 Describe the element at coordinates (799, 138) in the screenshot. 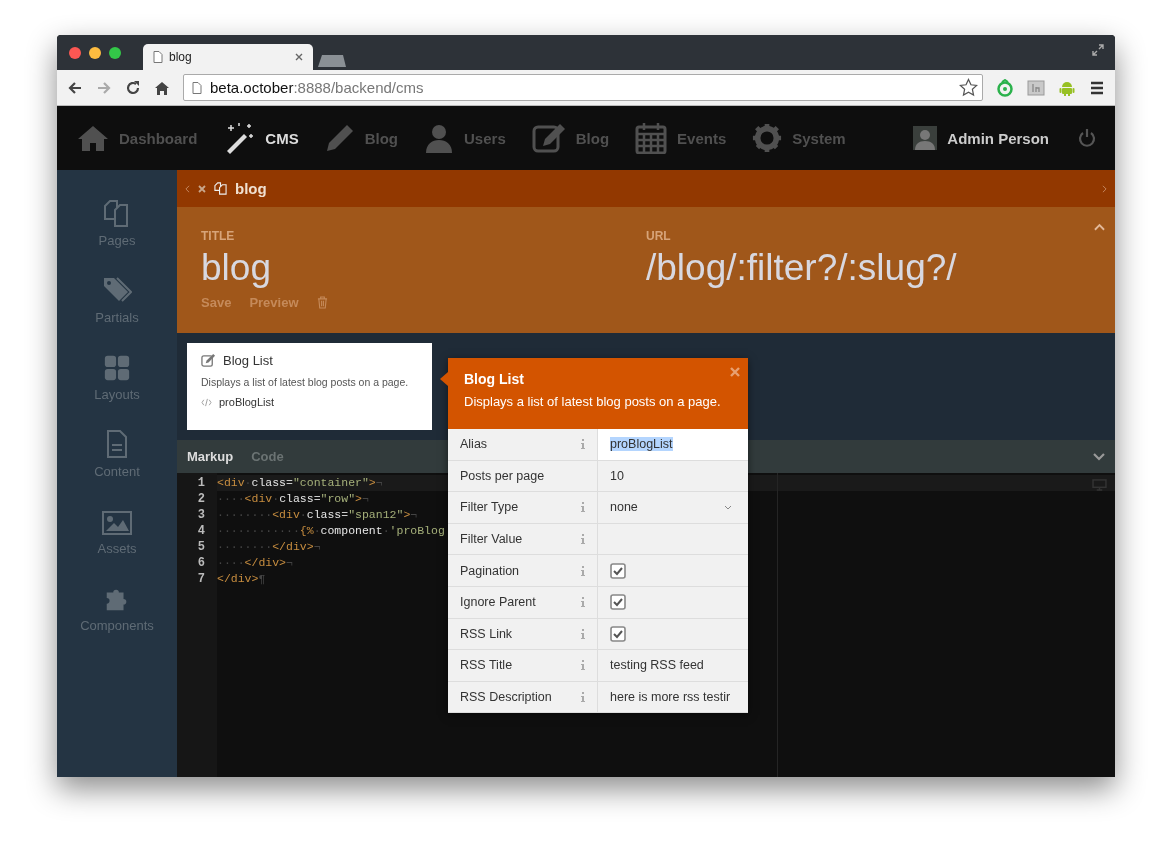

I see `nav-item: System` at that location.